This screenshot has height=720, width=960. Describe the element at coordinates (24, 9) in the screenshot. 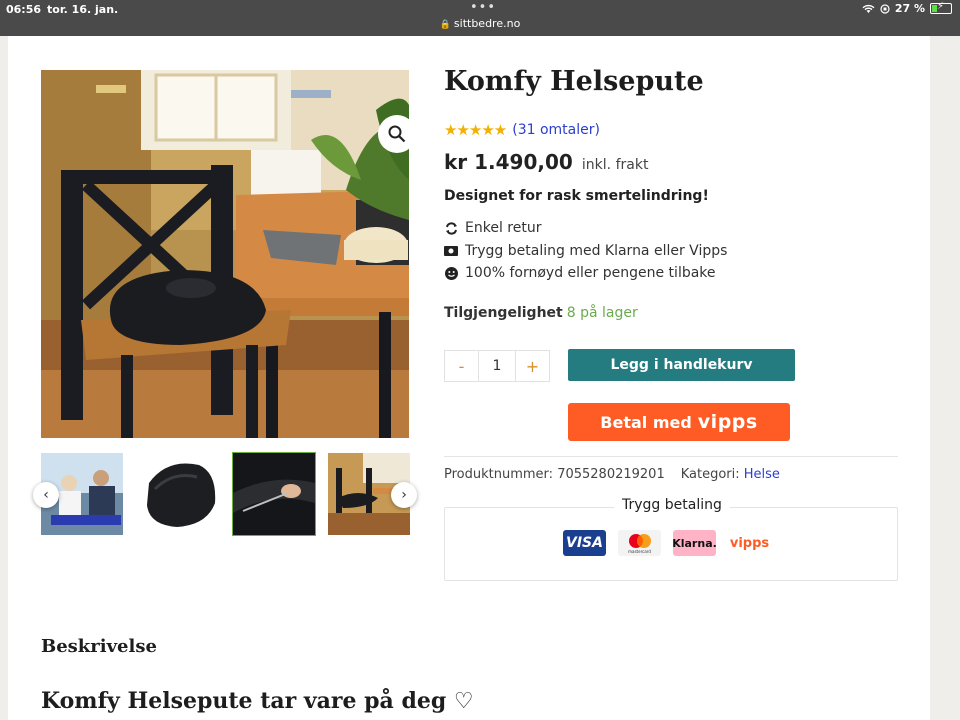

I see `status-time: 06:56` at that location.